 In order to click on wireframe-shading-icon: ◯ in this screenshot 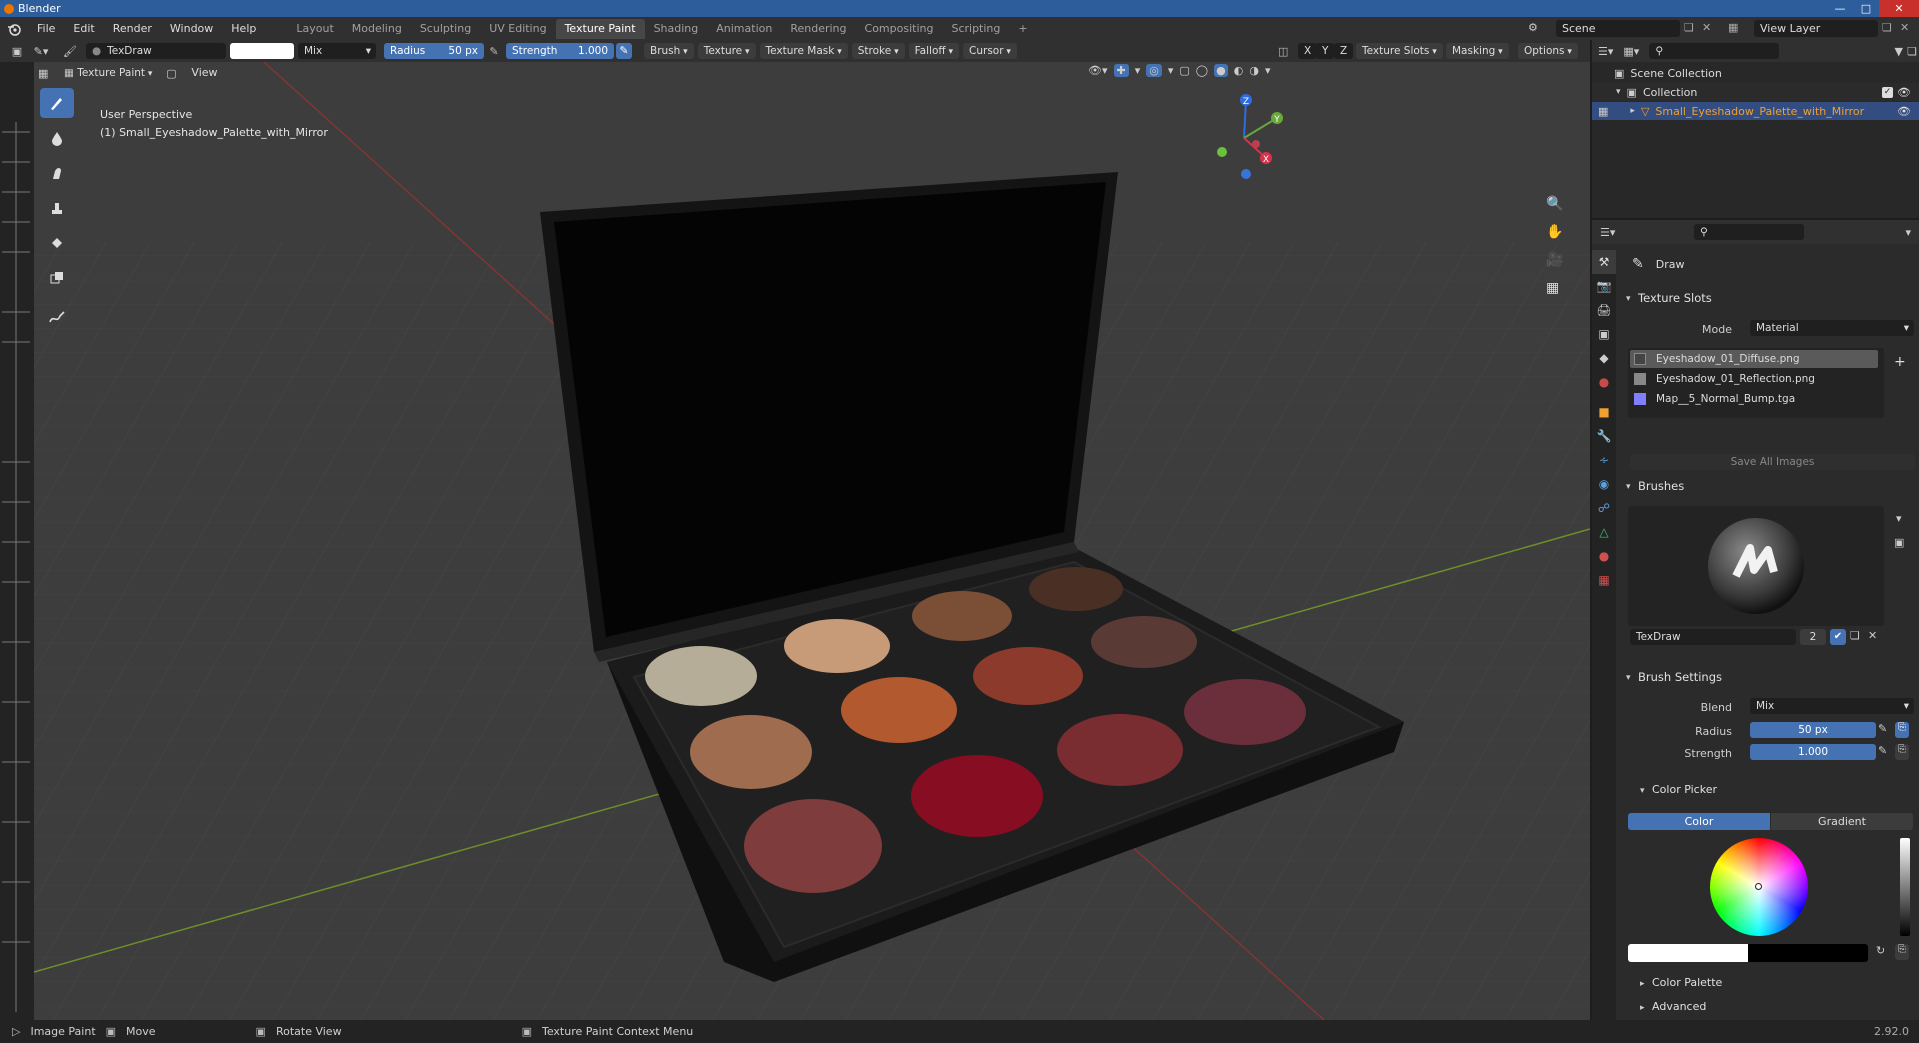, I will do `click(1202, 70)`.